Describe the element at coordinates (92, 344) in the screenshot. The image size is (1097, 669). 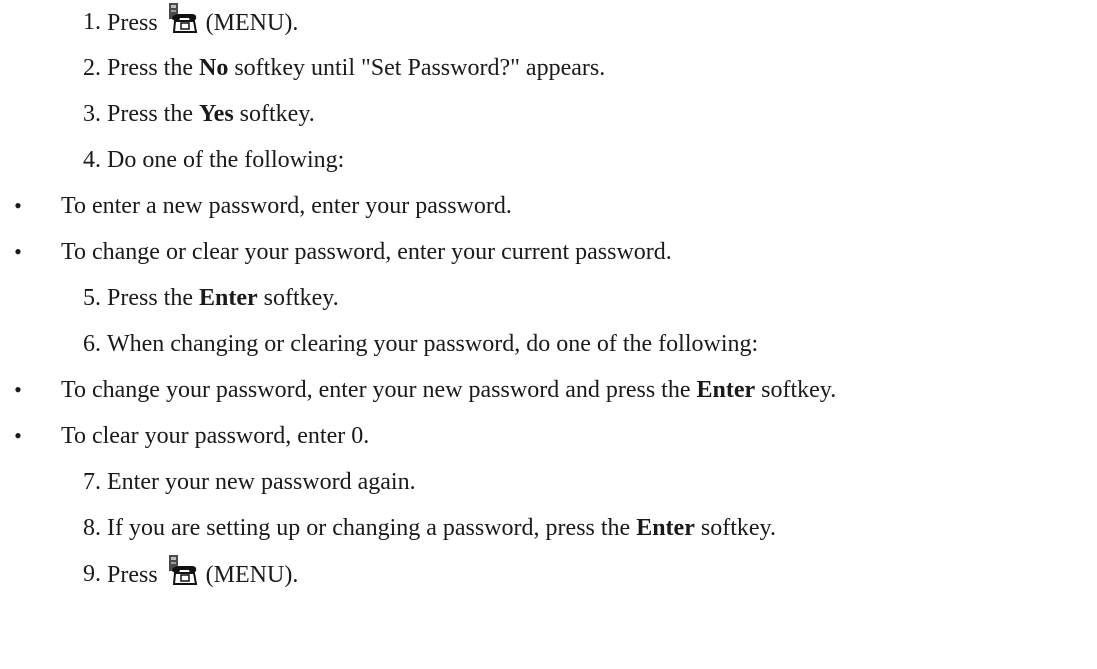
I see `step-number: 6.` at that location.